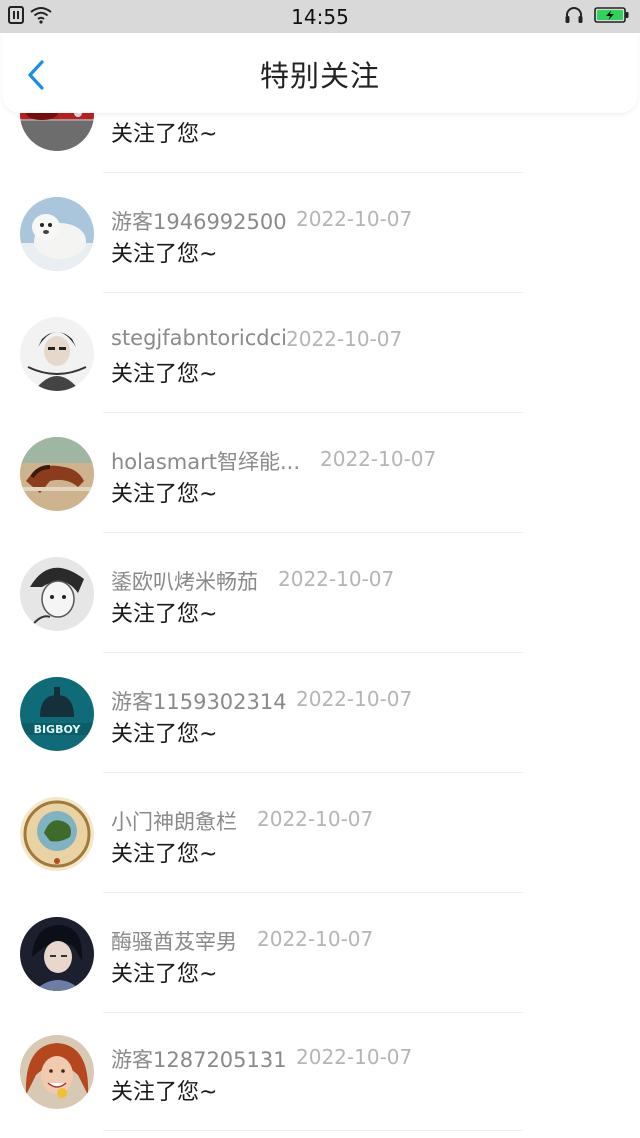  What do you see at coordinates (174, 941) in the screenshot?
I see `follower-name: 酶骚酋芨宰男` at bounding box center [174, 941].